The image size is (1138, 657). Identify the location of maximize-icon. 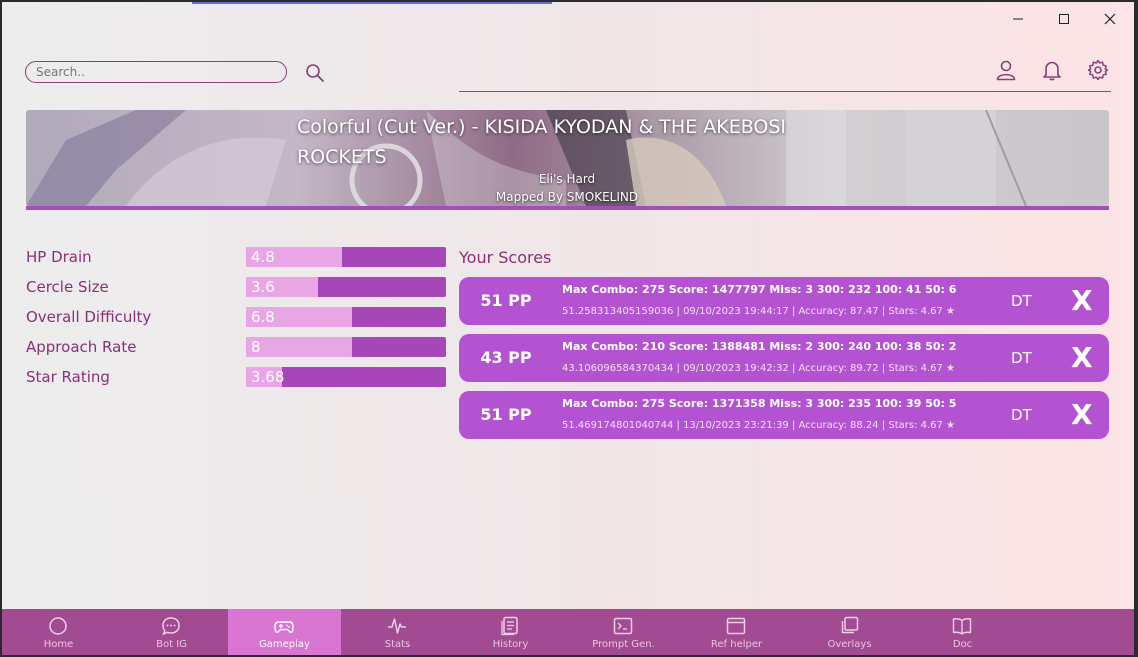
(1064, 19).